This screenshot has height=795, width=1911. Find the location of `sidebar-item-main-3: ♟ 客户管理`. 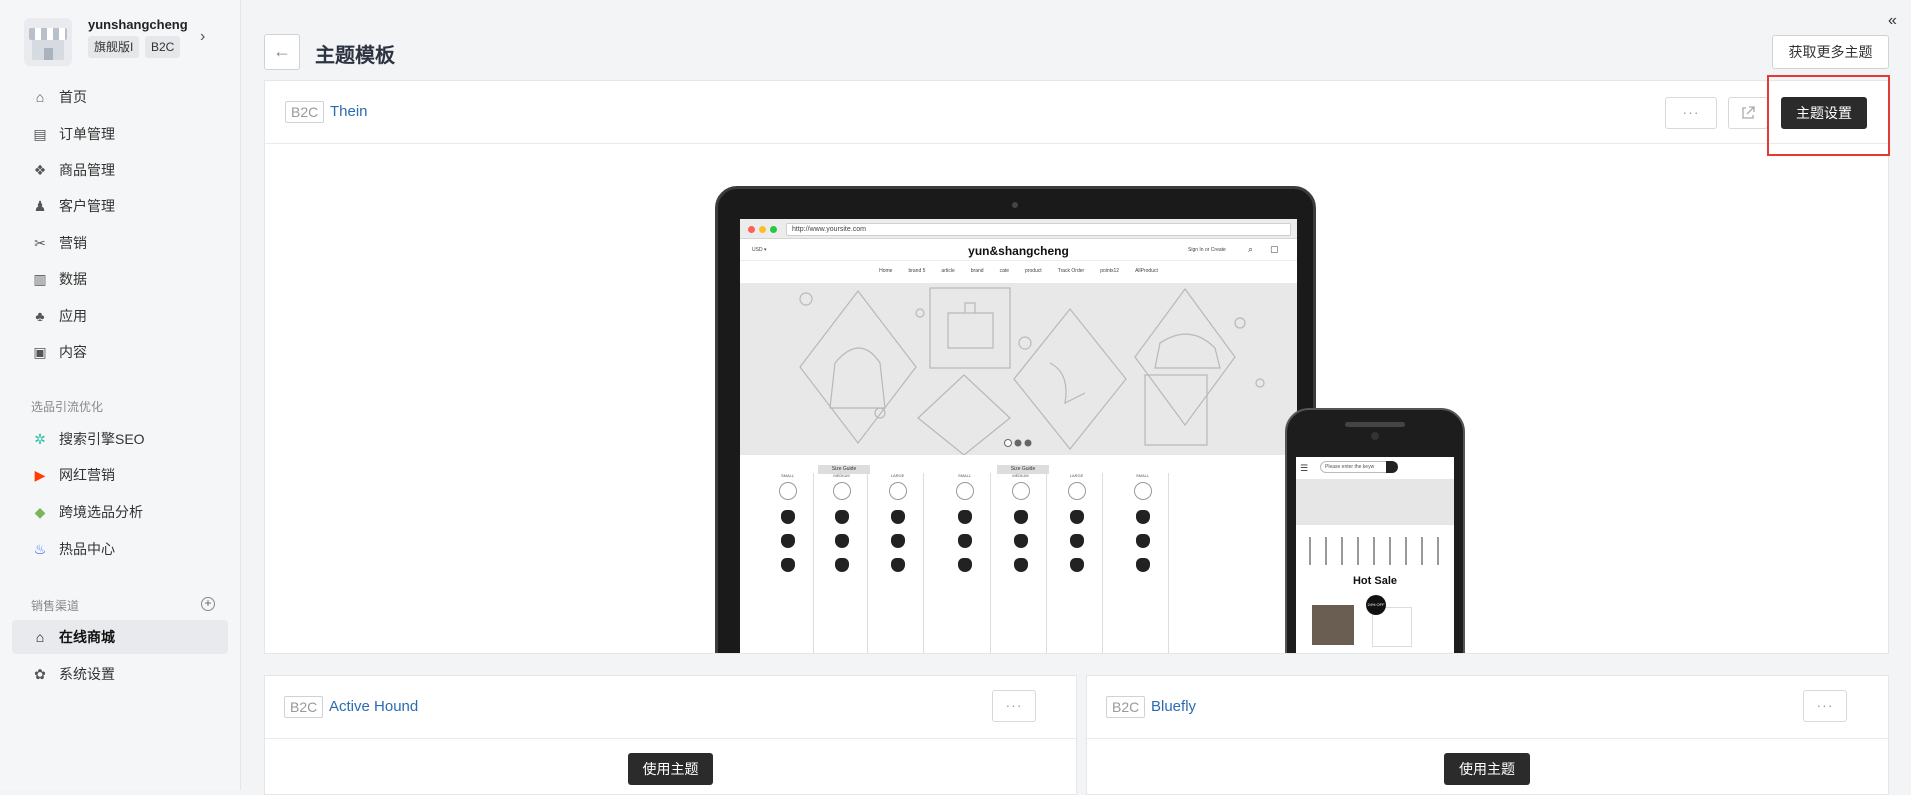

sidebar-item-main-3: ♟ 客户管理 is located at coordinates (120, 206).